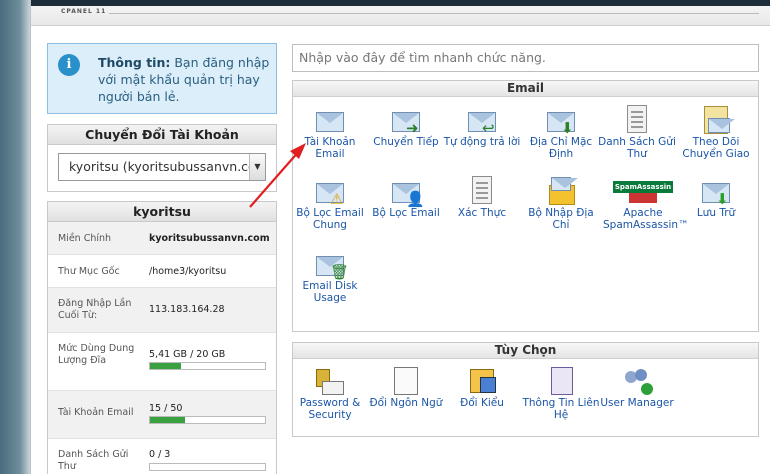 The width and height of the screenshot is (770, 474). I want to click on stat-label: Thư Mục Gốc, so click(89, 271).